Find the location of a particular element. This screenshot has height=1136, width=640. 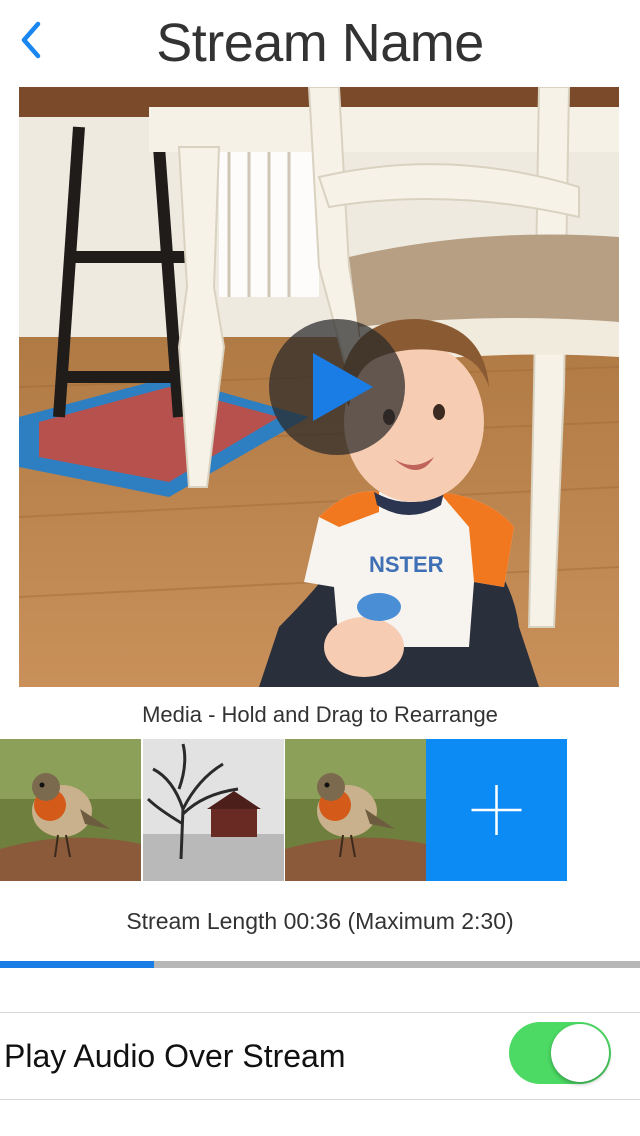

toggle-knob is located at coordinates (580, 1053).